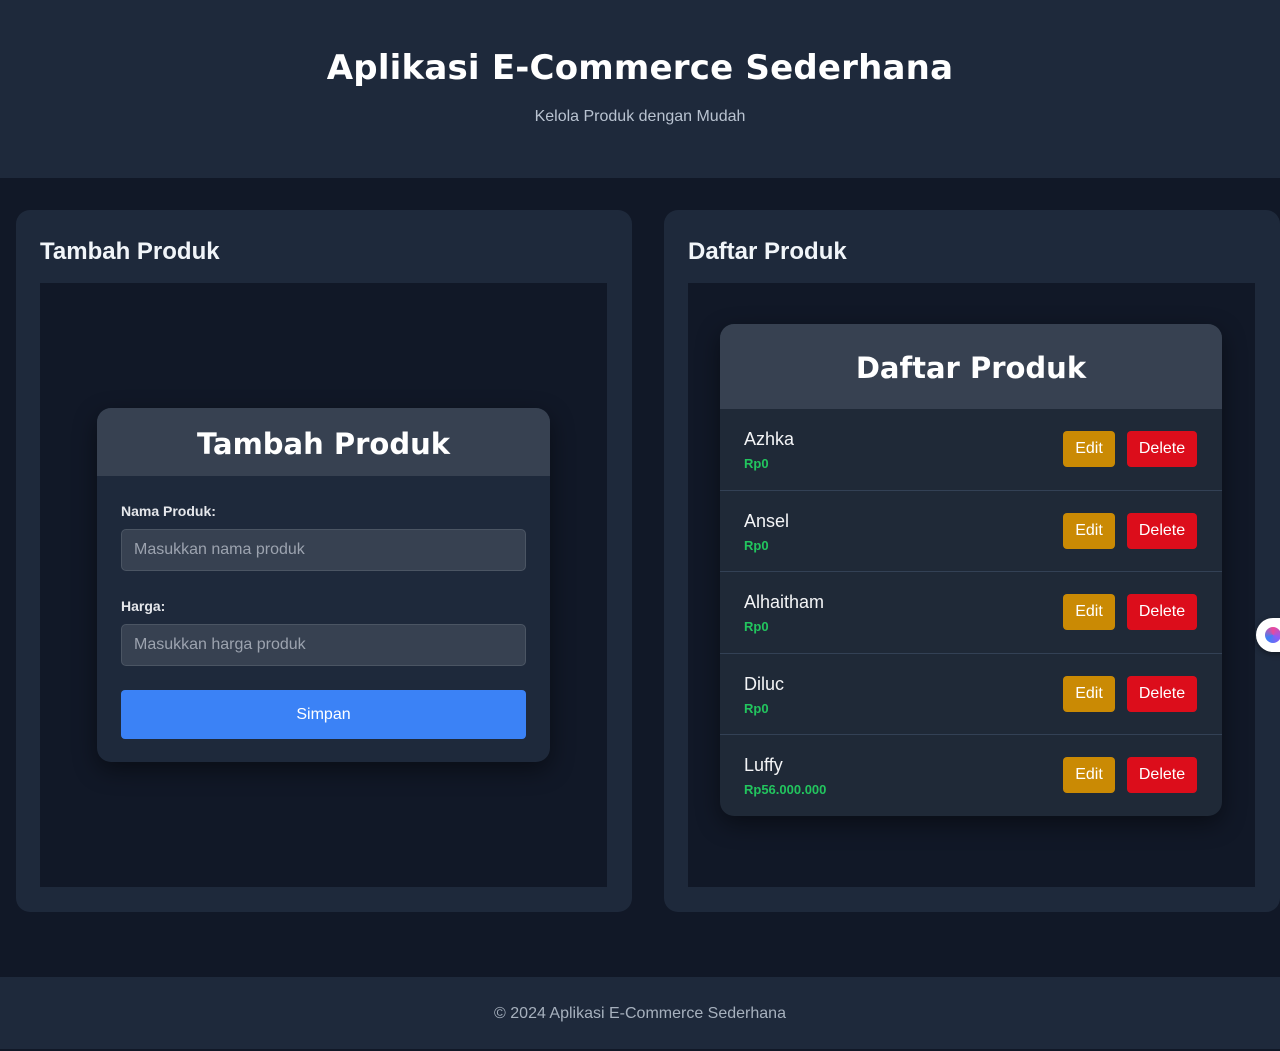 The height and width of the screenshot is (1051, 1280). What do you see at coordinates (767, 251) in the screenshot?
I see `list-panel-title: Daftar Produk` at bounding box center [767, 251].